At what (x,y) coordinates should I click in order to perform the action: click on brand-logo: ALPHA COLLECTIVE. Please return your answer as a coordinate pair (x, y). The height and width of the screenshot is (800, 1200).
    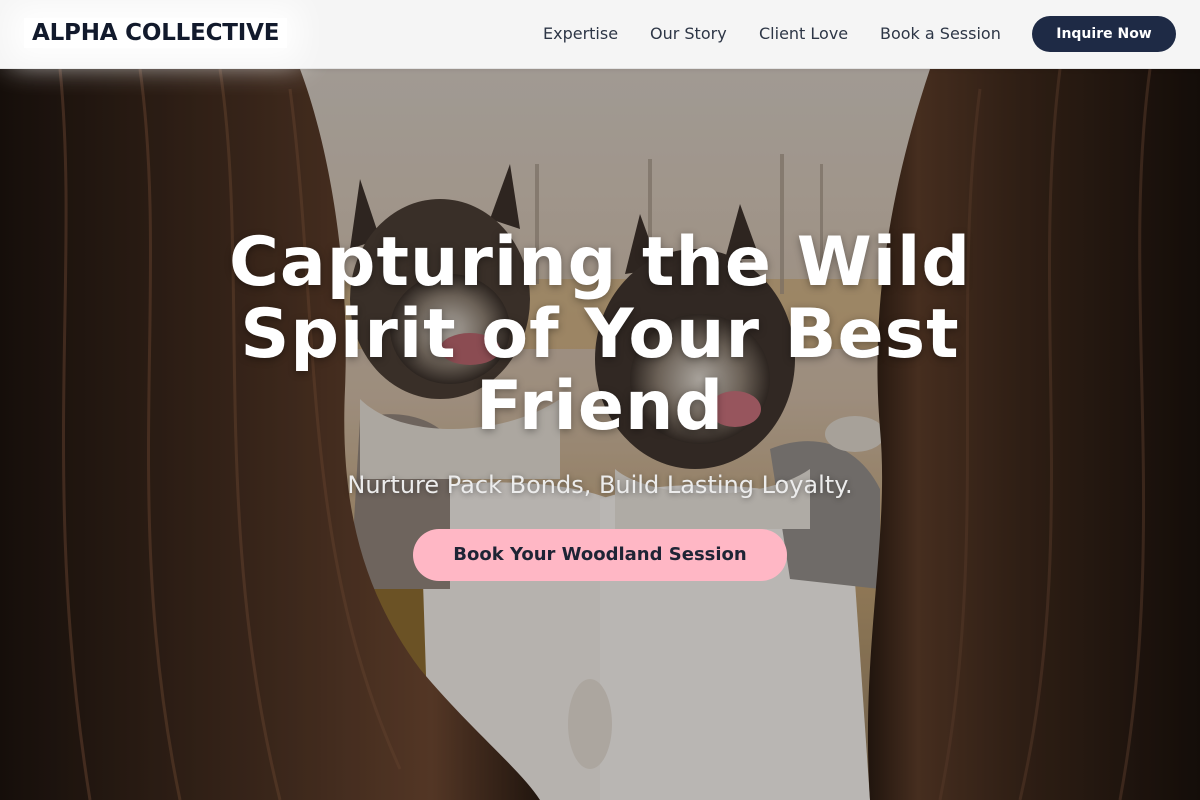
    Looking at the image, I should click on (156, 33).